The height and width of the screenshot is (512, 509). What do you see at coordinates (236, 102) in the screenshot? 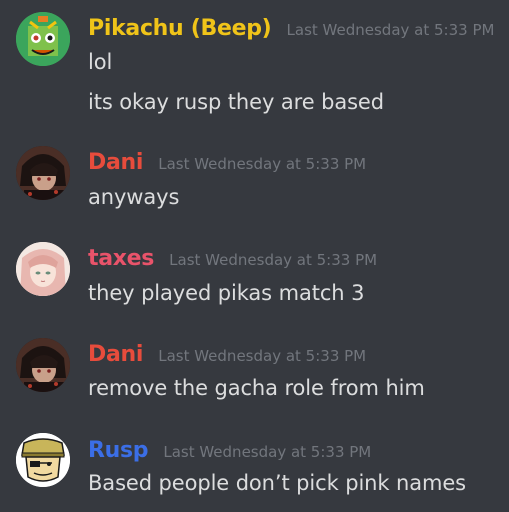
I see `message-text: its okay rusp they are based` at bounding box center [236, 102].